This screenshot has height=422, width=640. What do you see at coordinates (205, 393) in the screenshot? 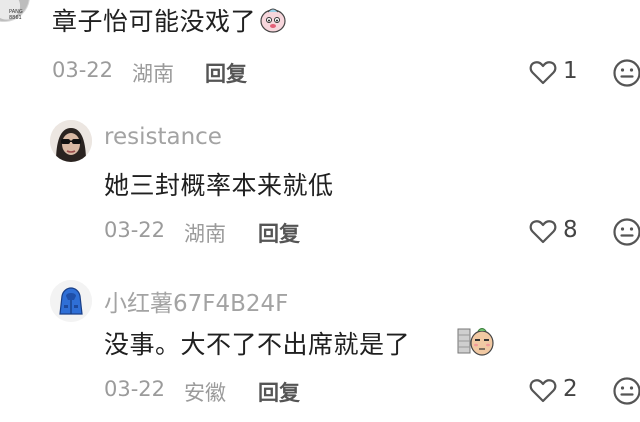
I see `comment-location: 安徽` at bounding box center [205, 393].